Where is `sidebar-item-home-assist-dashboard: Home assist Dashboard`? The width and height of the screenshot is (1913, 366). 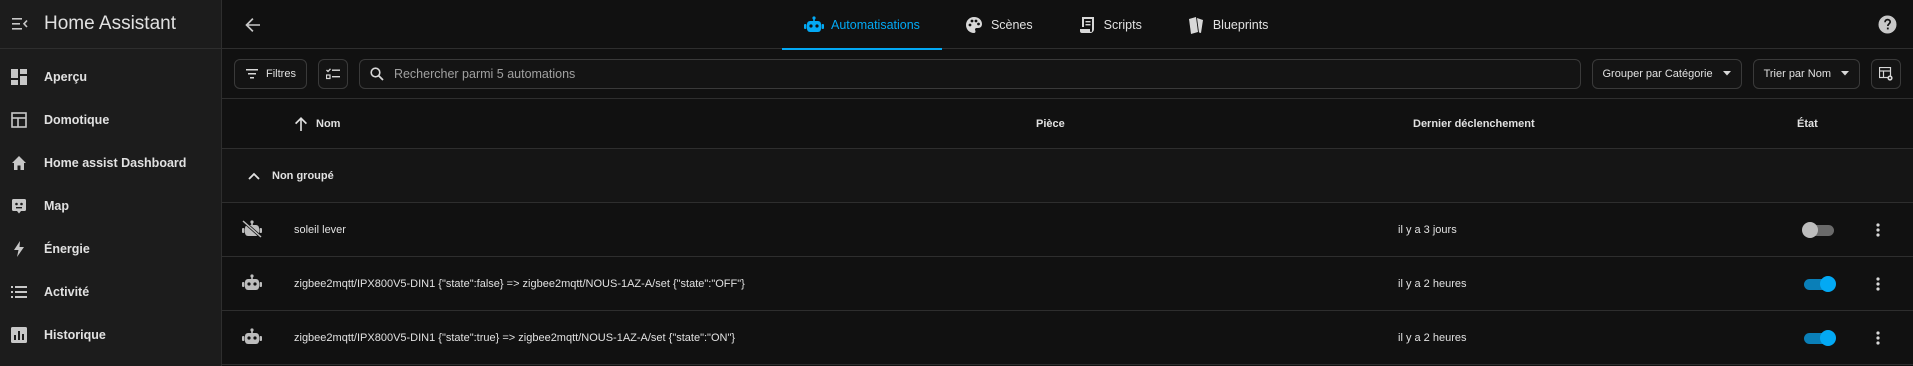 sidebar-item-home-assist-dashboard: Home assist Dashboard is located at coordinates (110, 162).